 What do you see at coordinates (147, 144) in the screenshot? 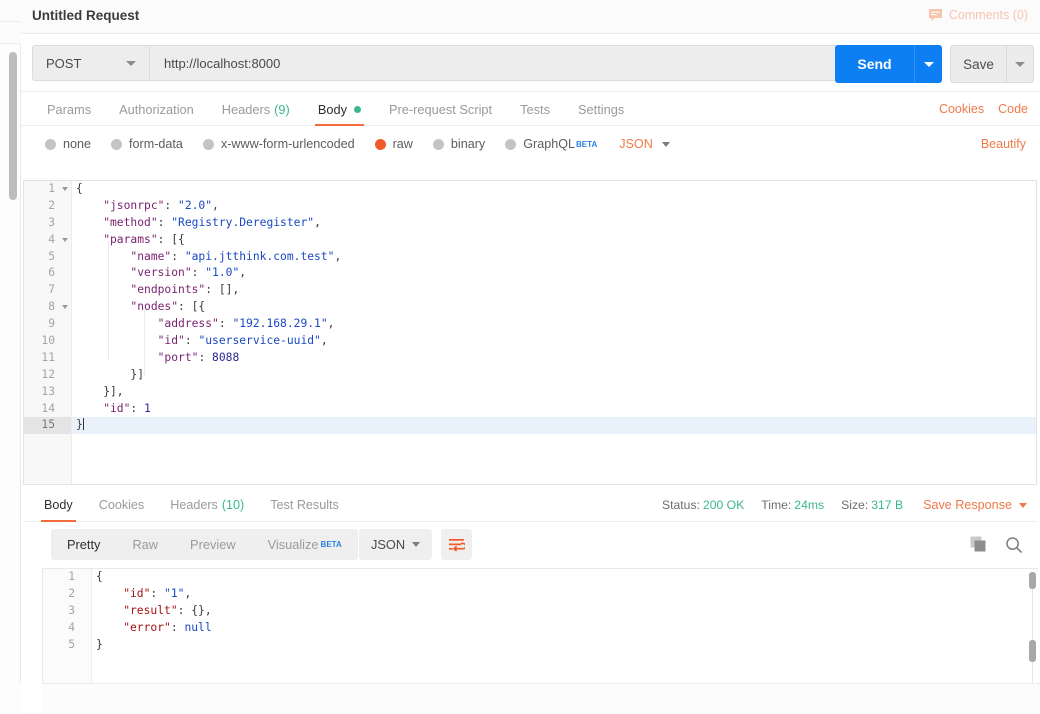
I see `body-type-form-data: form-data` at bounding box center [147, 144].